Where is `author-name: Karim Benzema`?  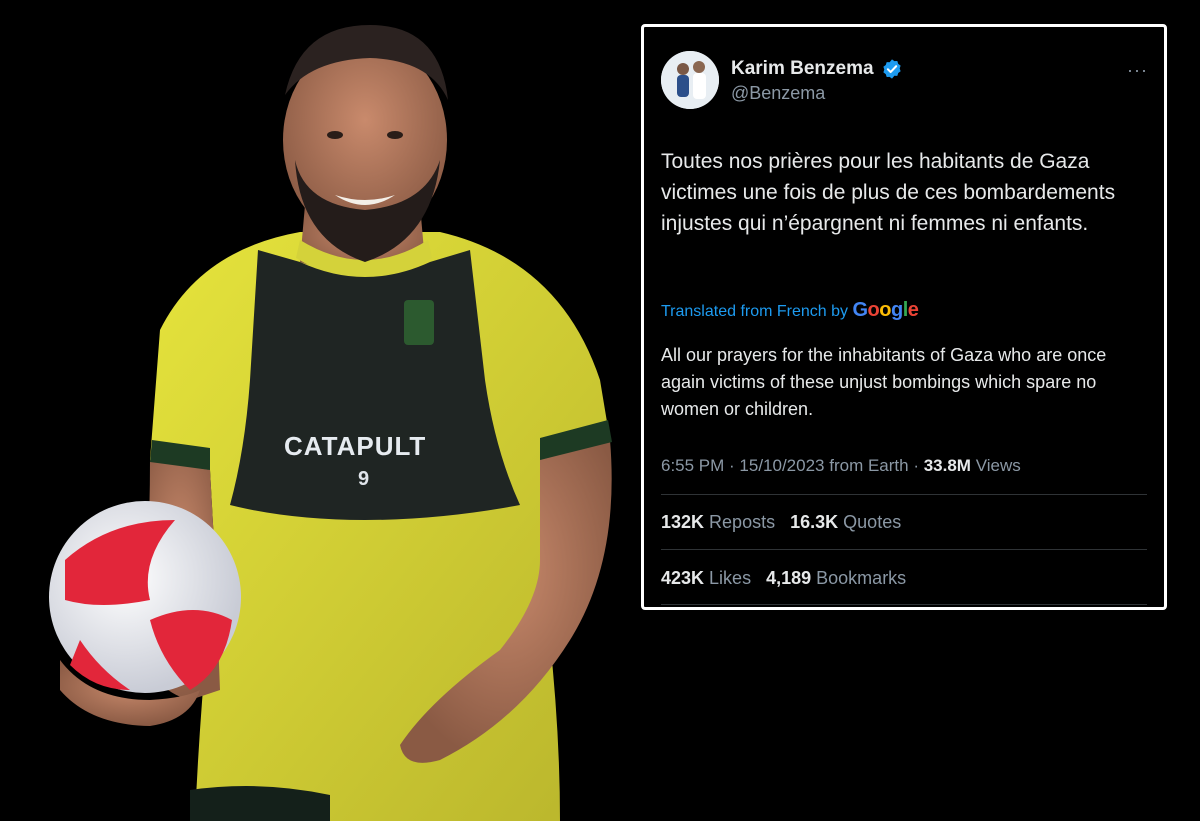 author-name: Karim Benzema is located at coordinates (802, 69).